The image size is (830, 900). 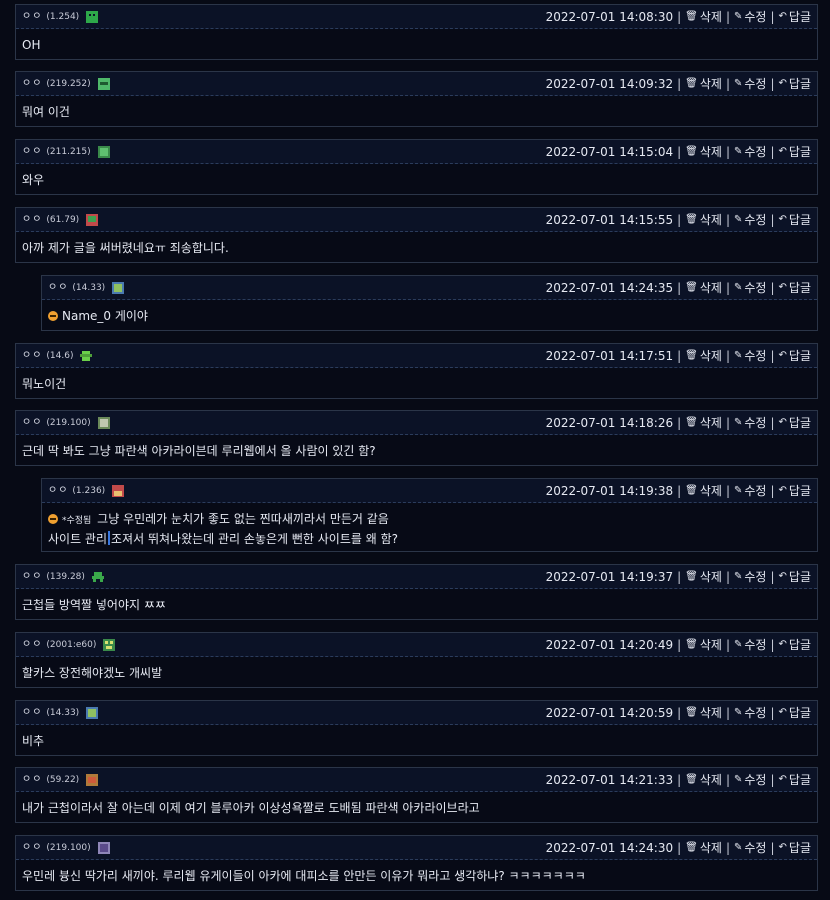 What do you see at coordinates (92, 673) in the screenshot?
I see `comment-text: 할카스 장전해야겠노 개씨발` at bounding box center [92, 673].